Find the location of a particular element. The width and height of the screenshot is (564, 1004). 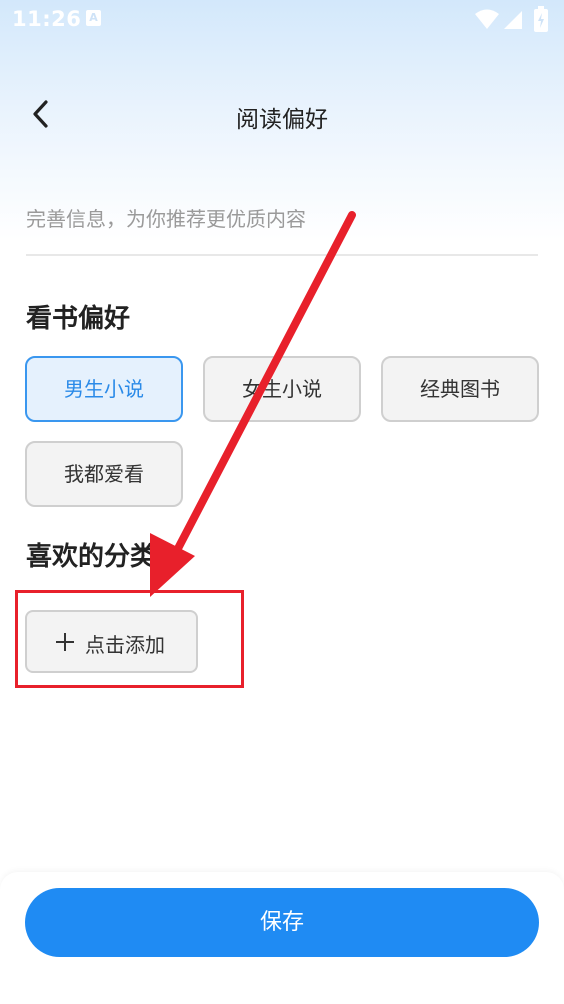

chip-label: 经典图书 is located at coordinates (460, 389).